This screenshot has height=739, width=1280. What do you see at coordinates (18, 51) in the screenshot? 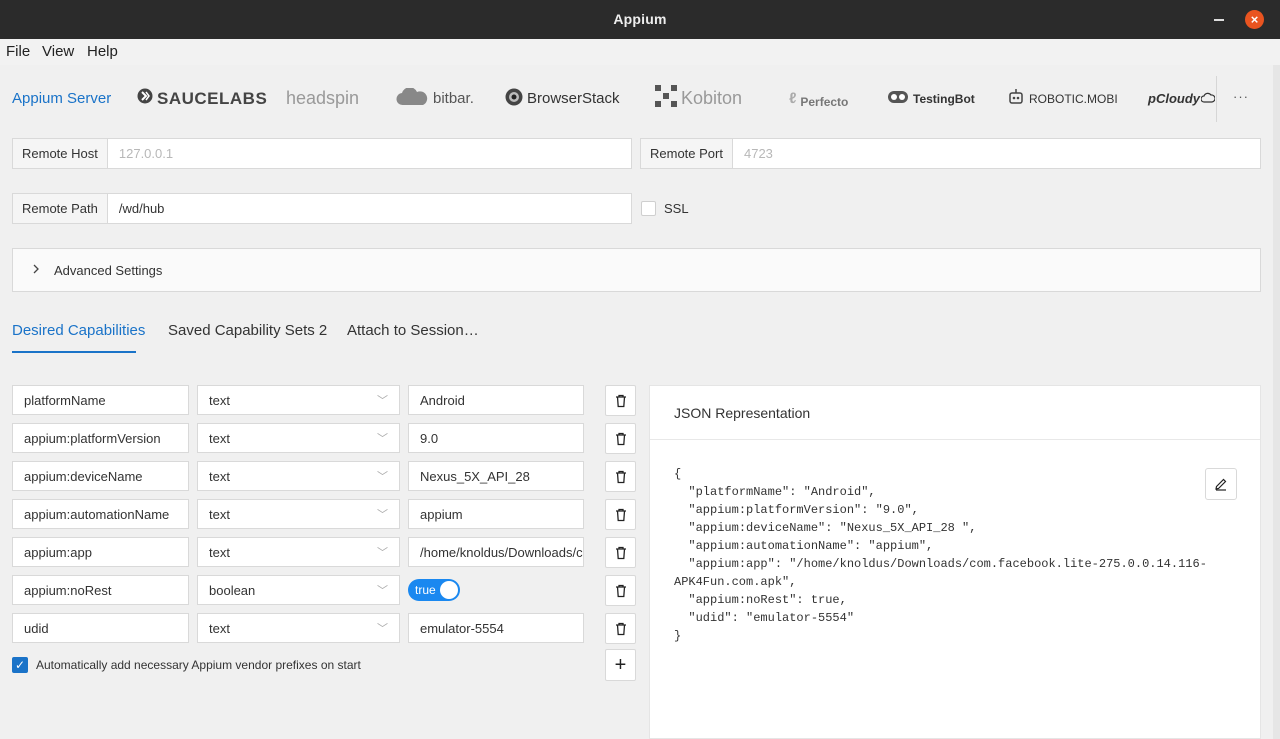
I see `menu-file: File` at bounding box center [18, 51].